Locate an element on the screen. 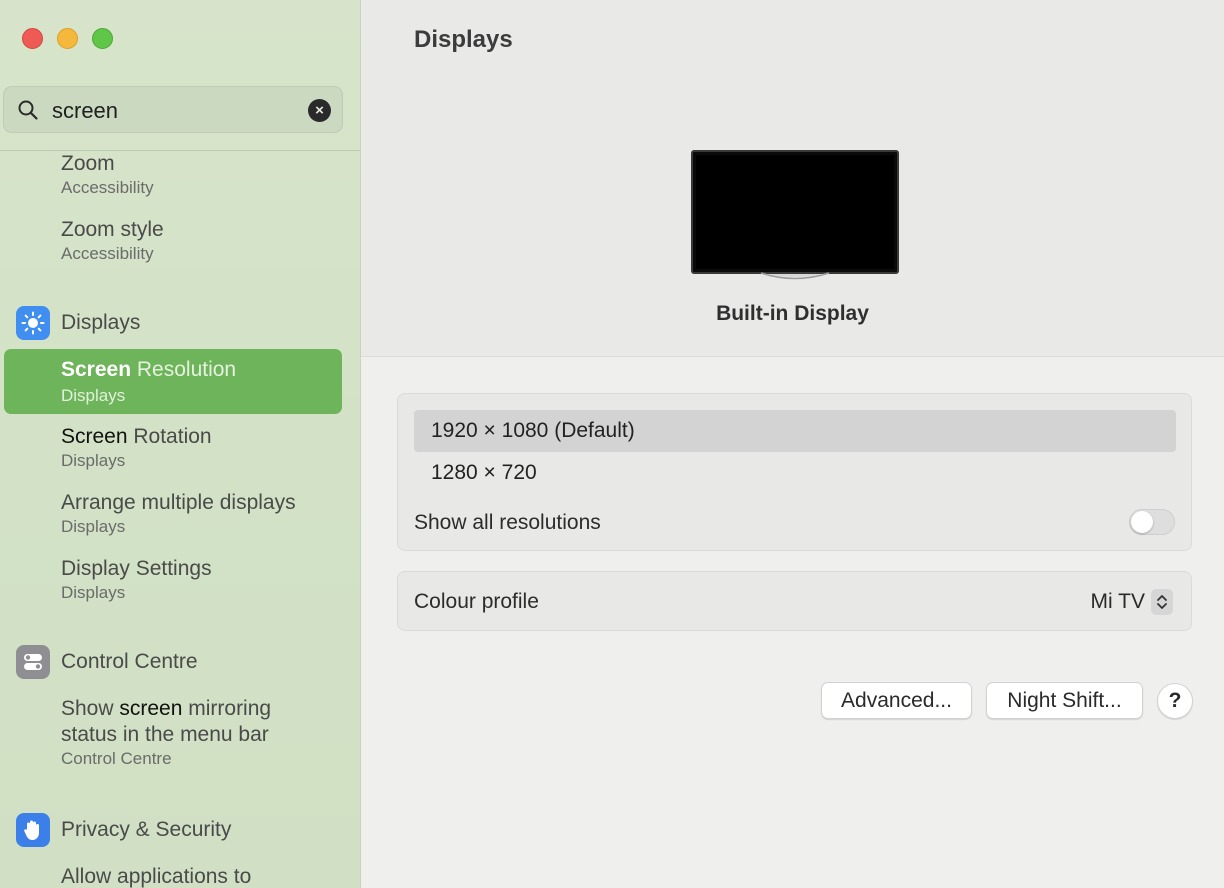  result-title: Zoom style is located at coordinates (112, 229).